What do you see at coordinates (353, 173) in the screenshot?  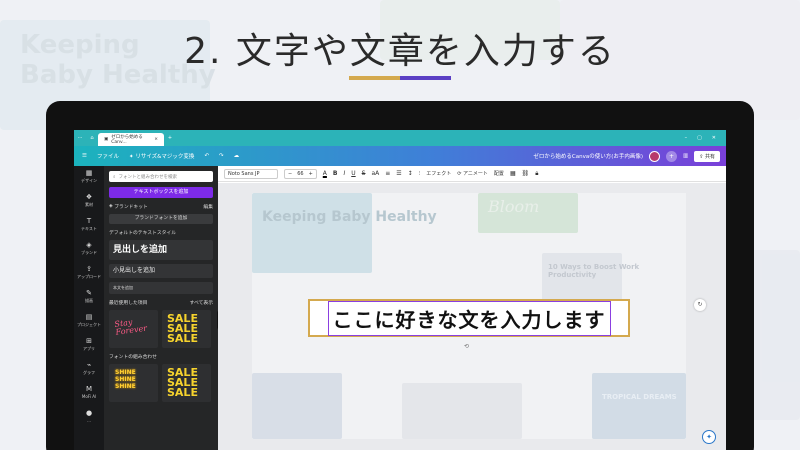 I see `underline-icon: U` at bounding box center [353, 173].